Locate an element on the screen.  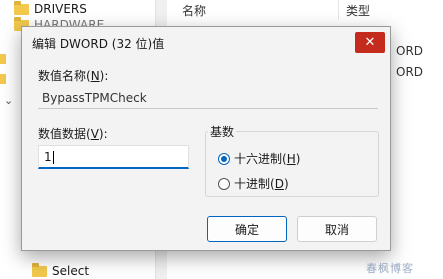
radio-hexadecimal: 十六进制(H) is located at coordinates (259, 158).